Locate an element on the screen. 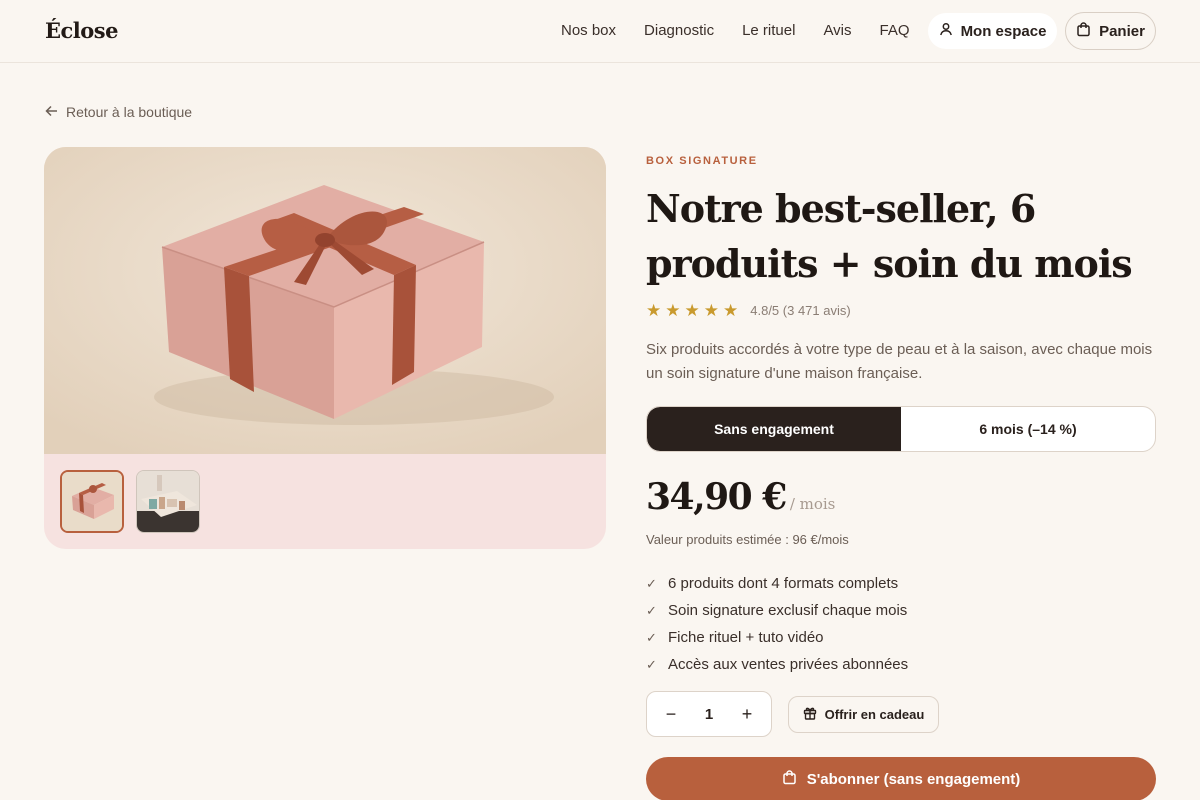 Image resolution: width=1200 pixels, height=800 pixels. plus-icon: + is located at coordinates (747, 714).